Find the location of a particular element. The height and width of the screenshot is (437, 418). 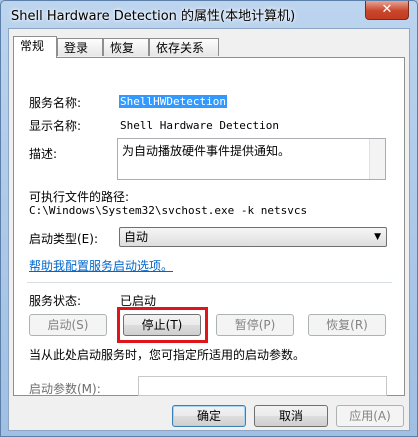

tab-dependencies: 依存关系 is located at coordinates (184, 47).